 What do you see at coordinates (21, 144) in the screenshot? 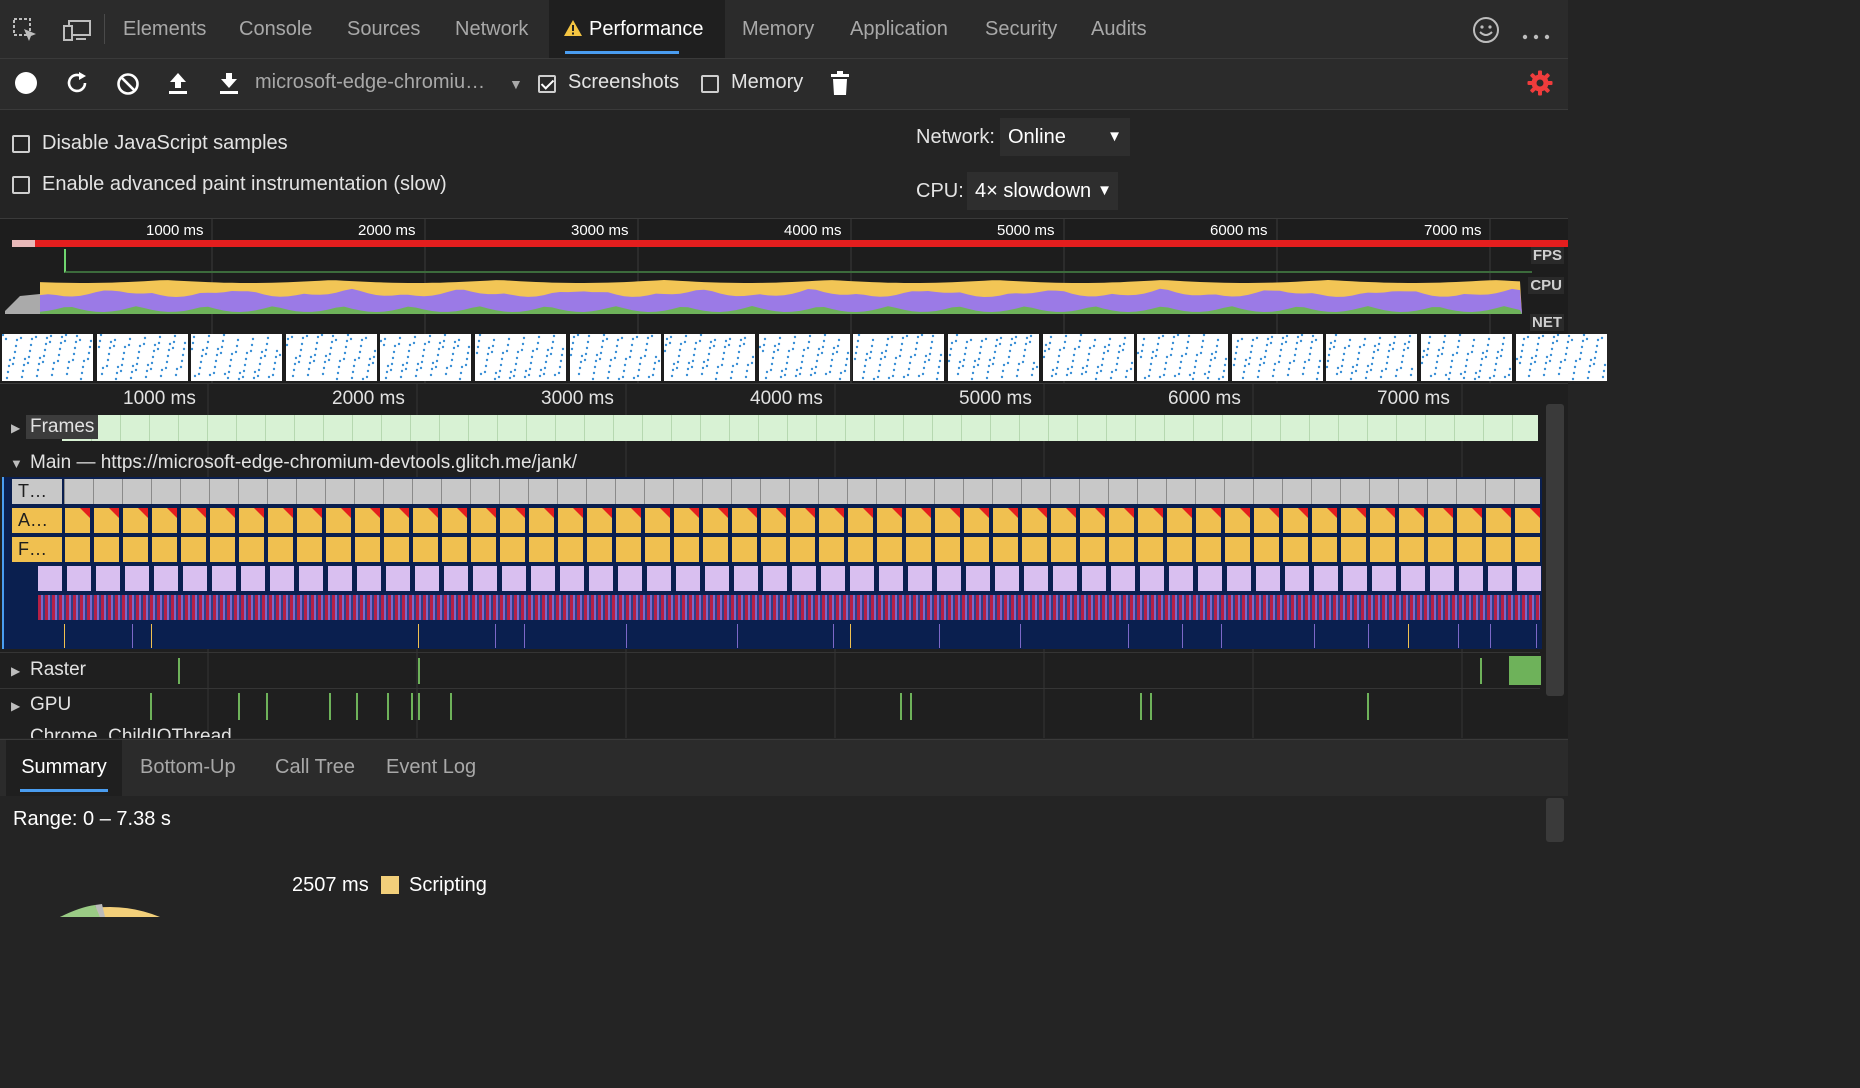
I see `disable-js-samples-checkbox` at bounding box center [21, 144].